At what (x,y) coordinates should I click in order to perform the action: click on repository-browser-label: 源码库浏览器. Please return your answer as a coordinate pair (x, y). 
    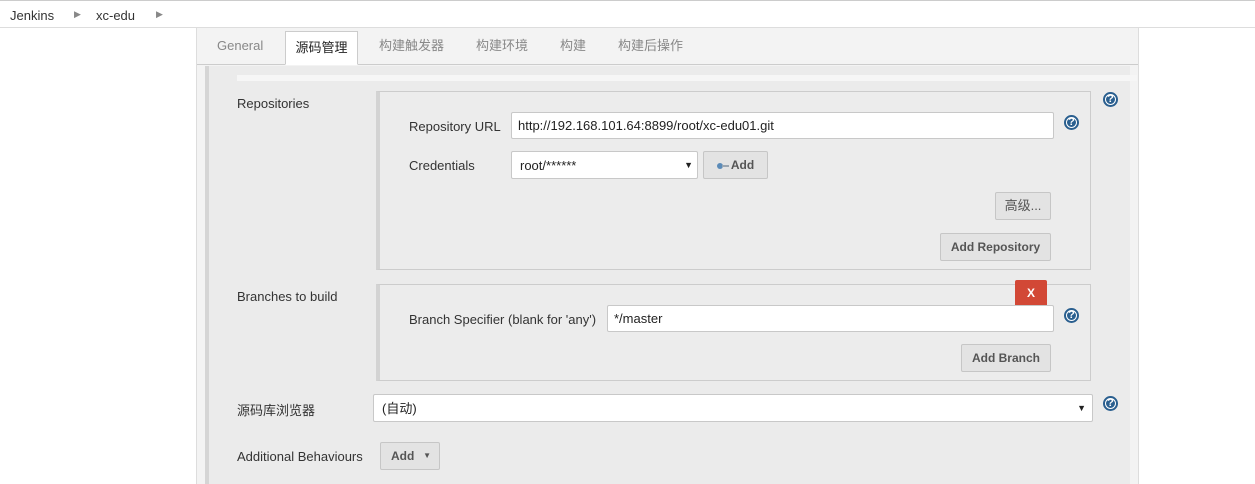
    Looking at the image, I should click on (276, 410).